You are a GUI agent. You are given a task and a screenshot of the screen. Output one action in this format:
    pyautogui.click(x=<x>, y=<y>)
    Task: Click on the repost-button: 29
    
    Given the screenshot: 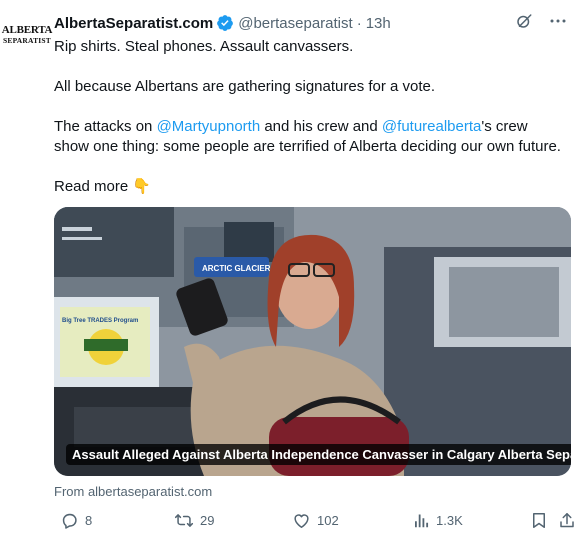 What is the action you would take?
    pyautogui.click(x=191, y=520)
    